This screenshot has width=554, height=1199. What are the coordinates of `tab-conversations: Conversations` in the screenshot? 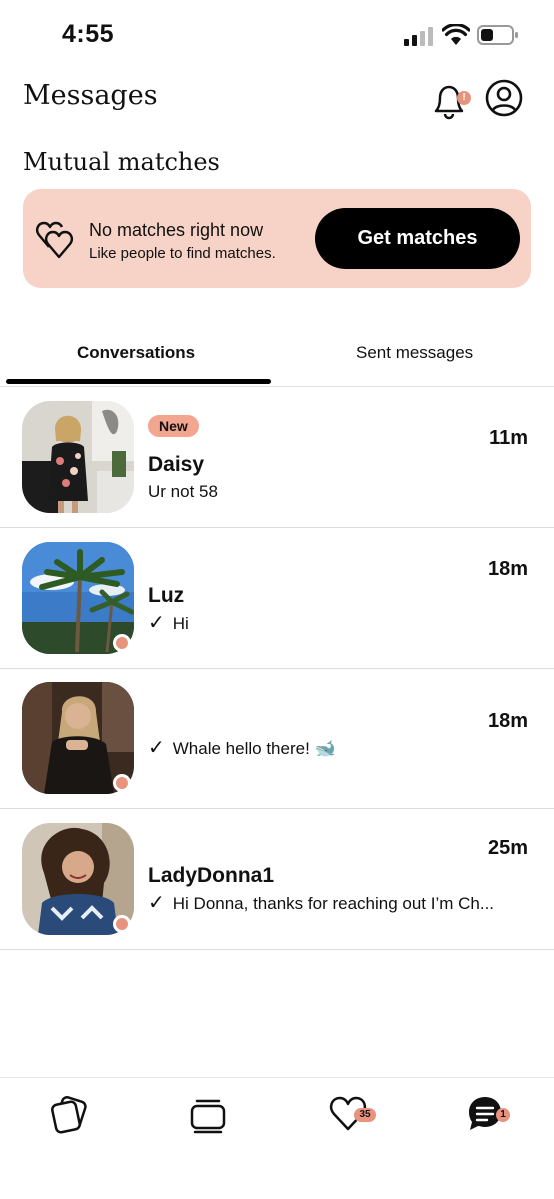 It's located at (136, 353).